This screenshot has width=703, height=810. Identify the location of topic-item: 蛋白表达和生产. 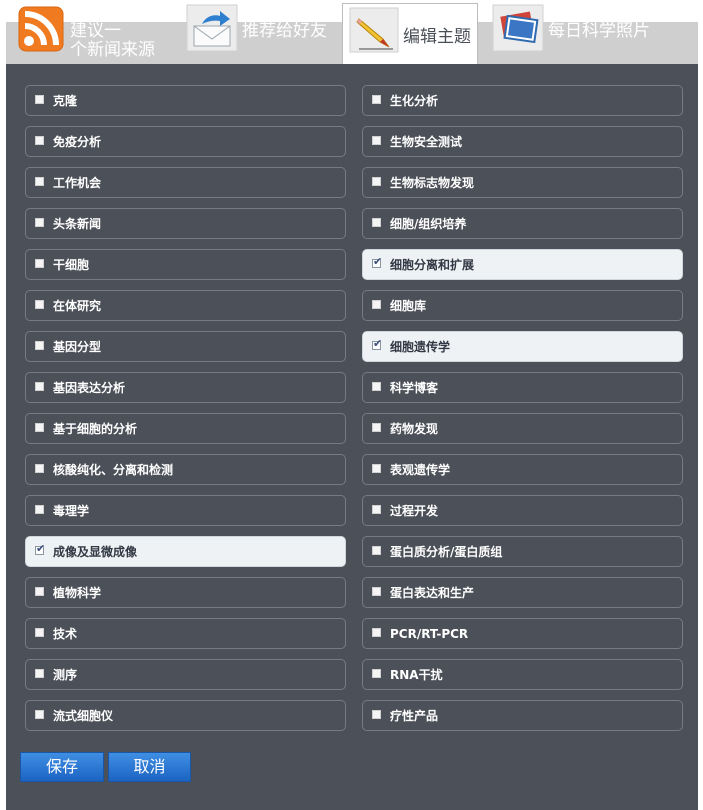
(522, 592).